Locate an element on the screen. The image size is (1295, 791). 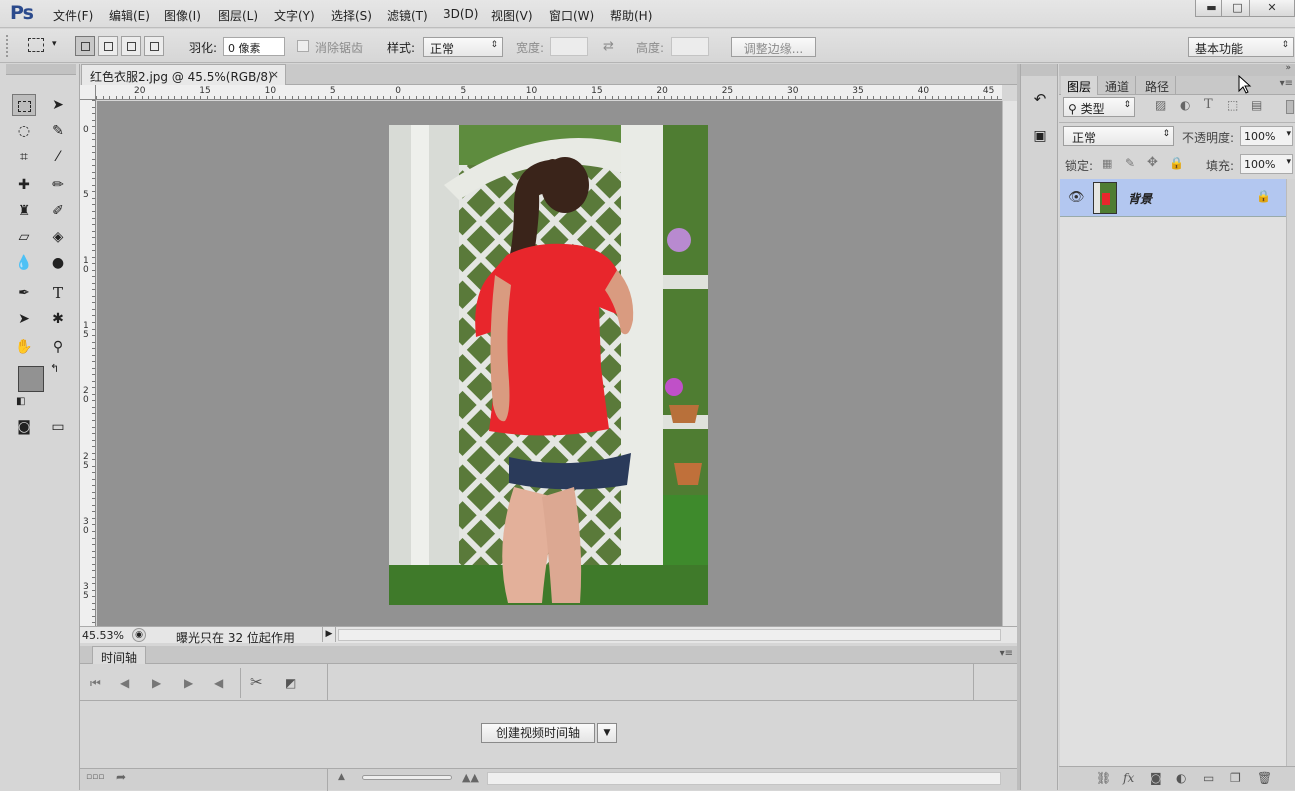
pen-icon: ✒ is located at coordinates (24, 293).